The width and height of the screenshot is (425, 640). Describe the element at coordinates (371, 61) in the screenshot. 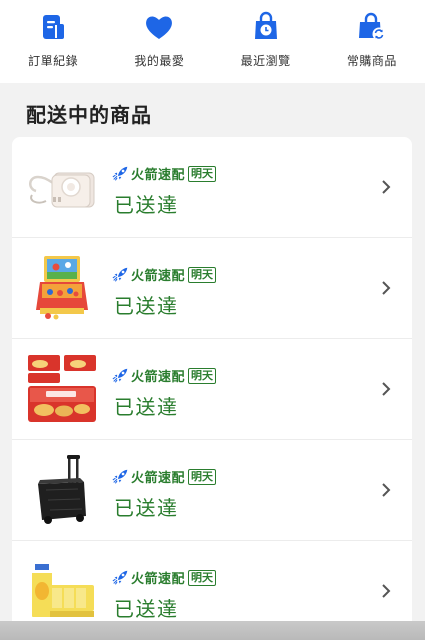

I see `shortcut-label: 常購商品` at that location.